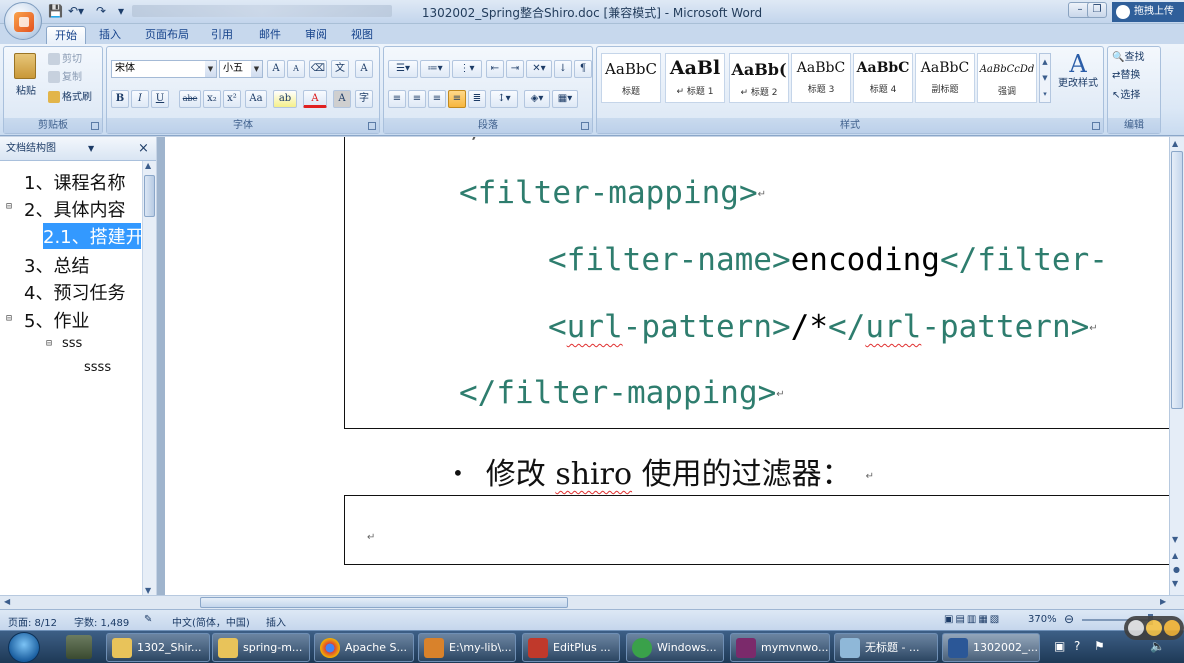 This screenshot has height=663, width=1184. Describe the element at coordinates (1128, 58) in the screenshot. I see `find-button: 🔍查找` at that location.